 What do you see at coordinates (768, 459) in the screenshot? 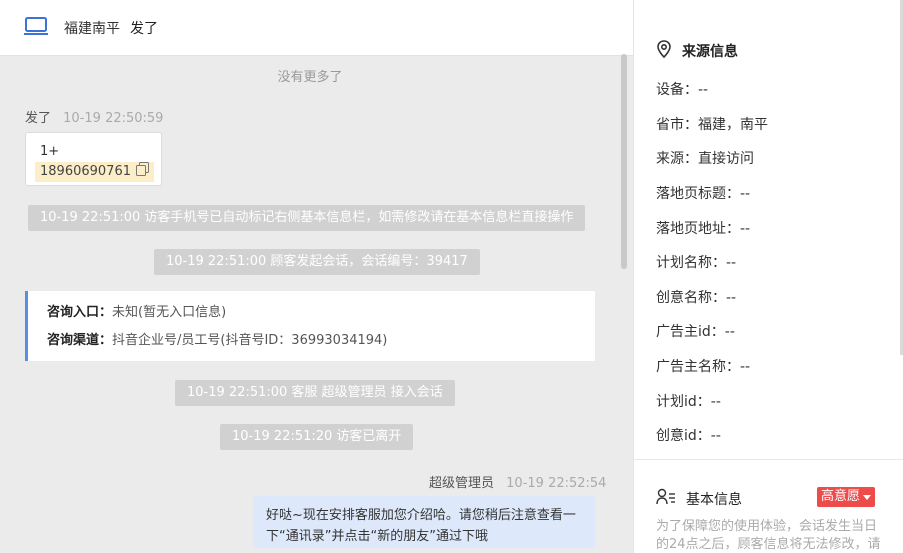
I see `section-divider` at bounding box center [768, 459].